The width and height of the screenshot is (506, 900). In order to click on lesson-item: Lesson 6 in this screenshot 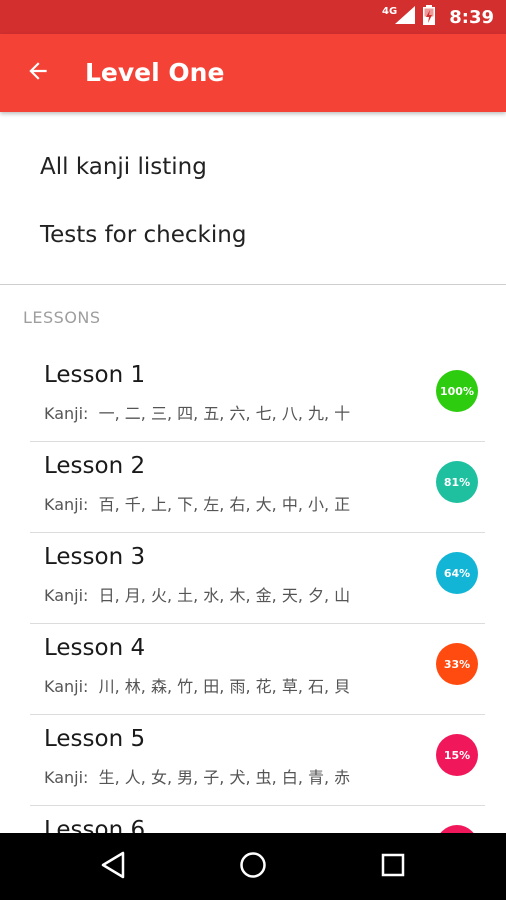, I will do `click(257, 819)`.